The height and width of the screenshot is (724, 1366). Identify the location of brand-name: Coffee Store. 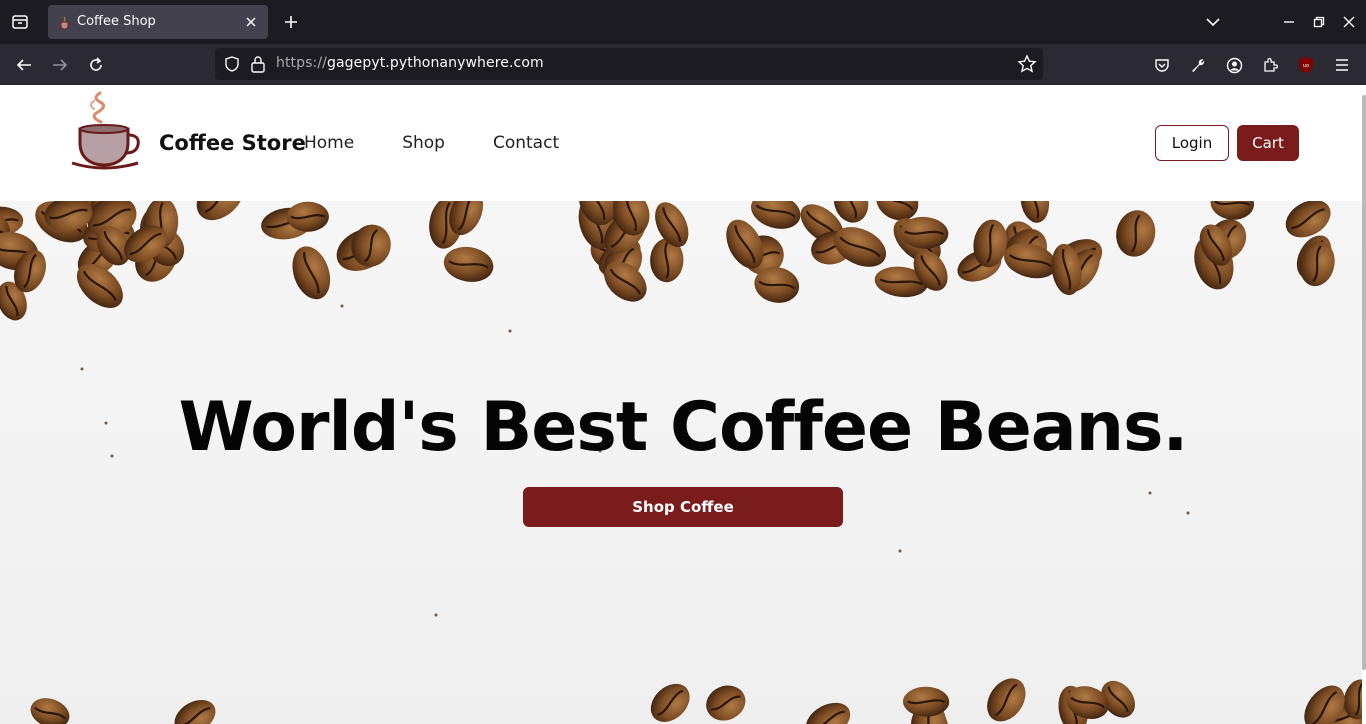
(232, 143).